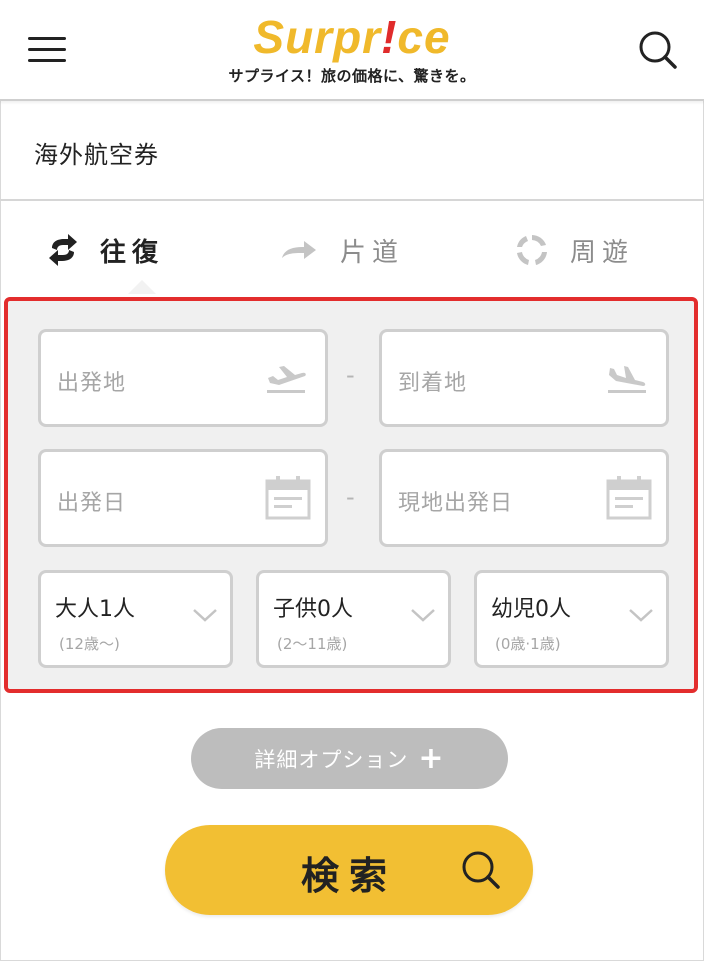  What do you see at coordinates (142, 287) in the screenshot?
I see `active-tab-pointer` at bounding box center [142, 287].